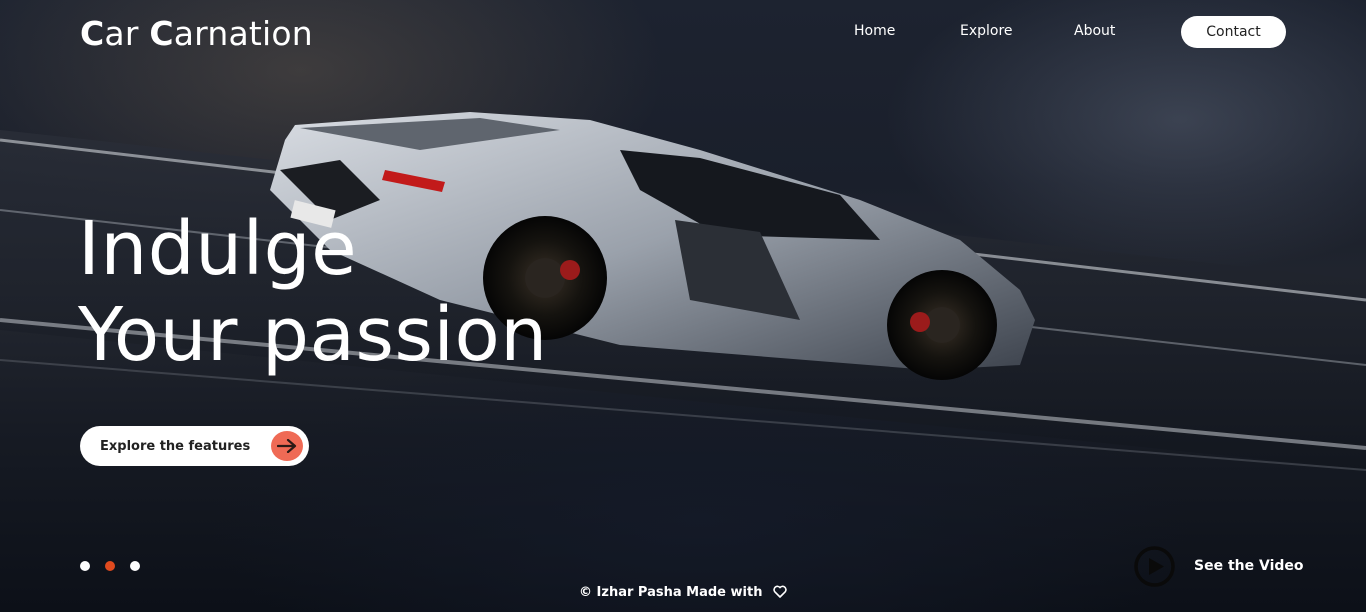 The image size is (1366, 612). Describe the element at coordinates (671, 592) in the screenshot. I see `footer-text: © Izhar Pasha Made with` at that location.